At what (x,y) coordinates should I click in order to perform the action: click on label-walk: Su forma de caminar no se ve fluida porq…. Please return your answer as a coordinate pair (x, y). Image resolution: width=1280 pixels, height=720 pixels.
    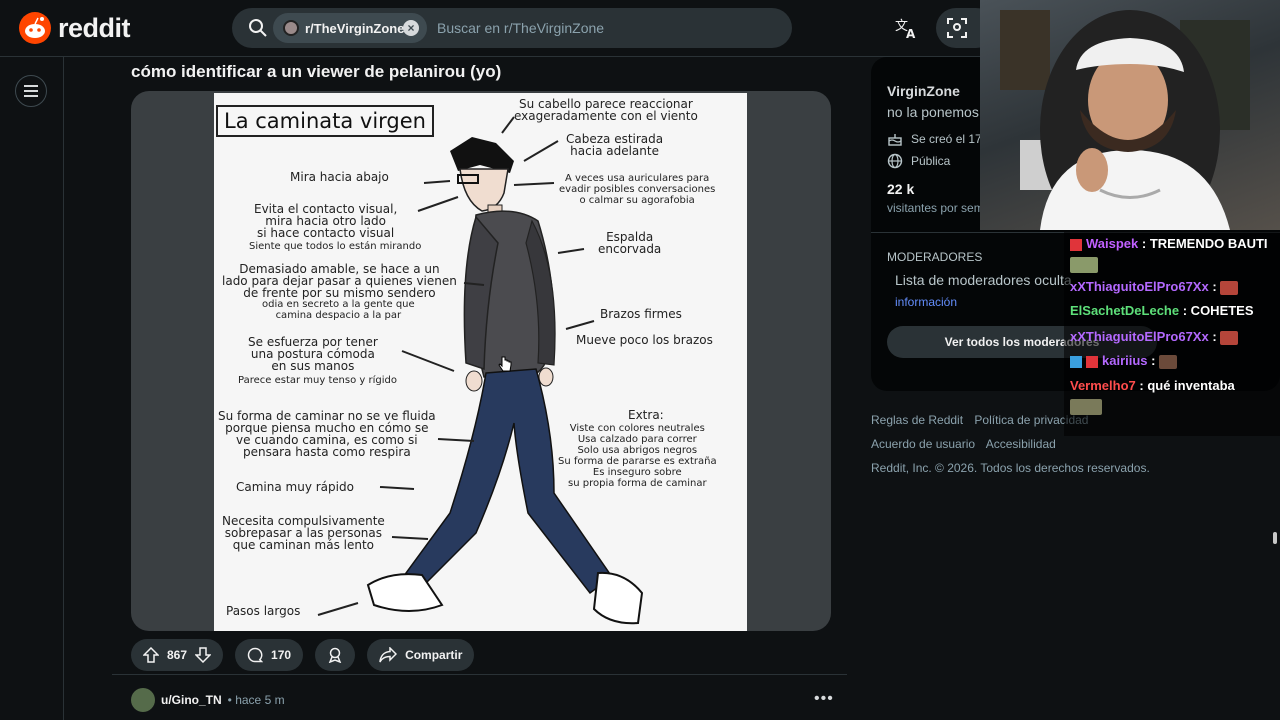
    Looking at the image, I should click on (327, 434).